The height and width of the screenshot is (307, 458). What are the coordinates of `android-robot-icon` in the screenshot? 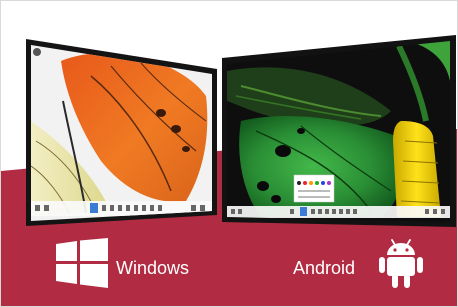 It's located at (401, 263).